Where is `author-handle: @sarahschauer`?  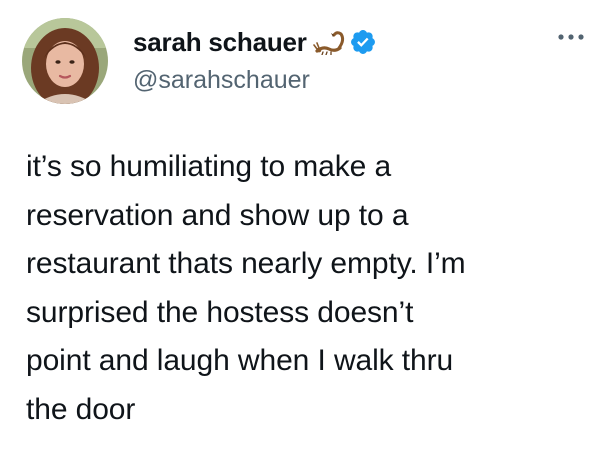 author-handle: @sarahschauer is located at coordinates (221, 80).